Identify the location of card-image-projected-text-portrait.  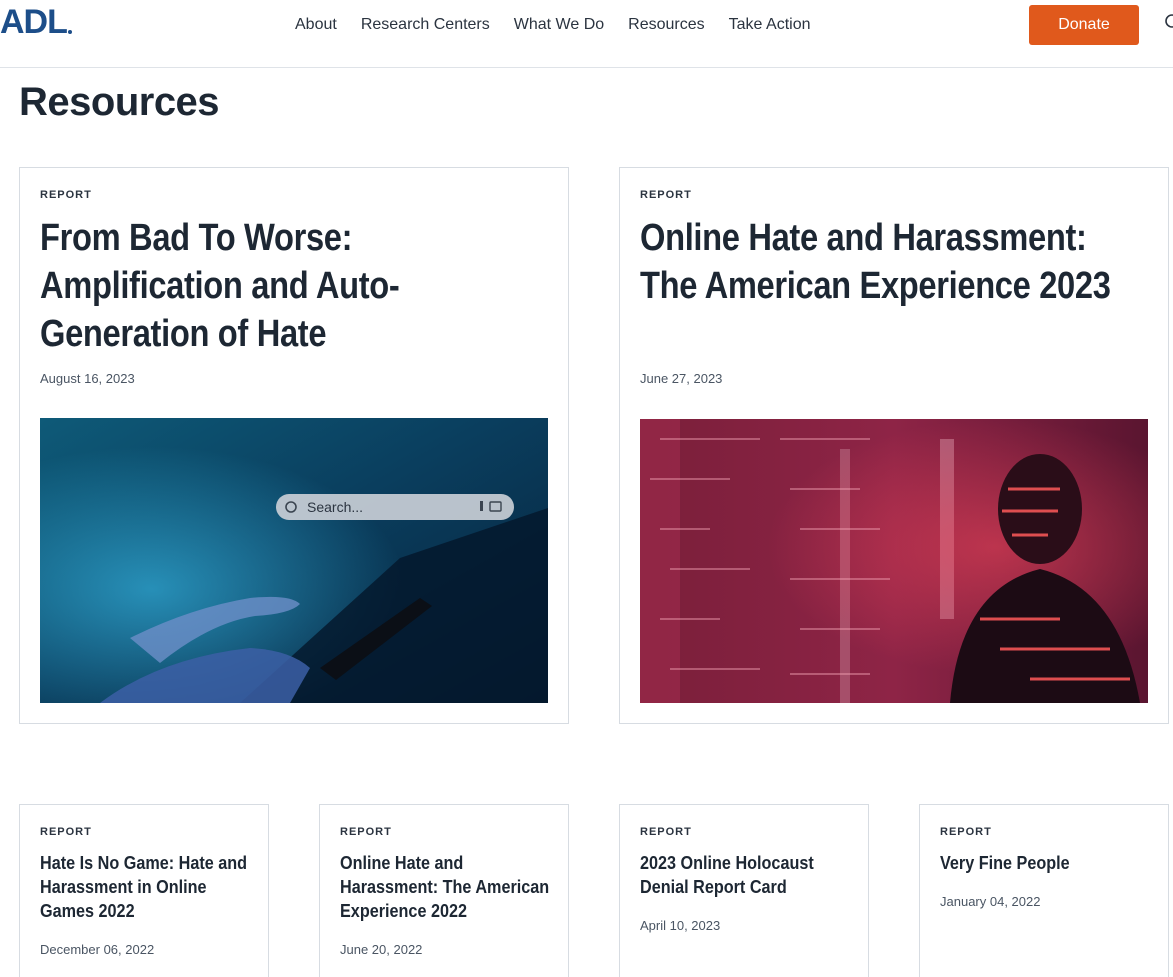
(894, 561).